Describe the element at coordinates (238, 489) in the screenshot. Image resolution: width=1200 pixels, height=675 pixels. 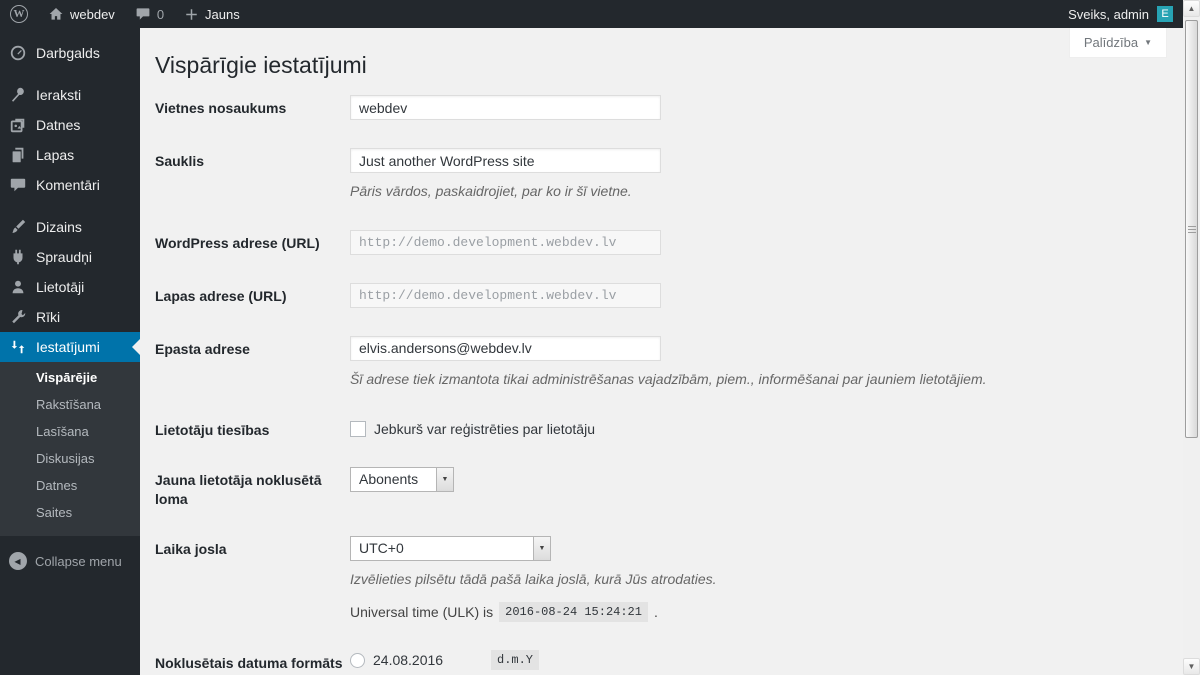
I see `default-role-label: Jauna lietotāja noklusētā loma` at that location.